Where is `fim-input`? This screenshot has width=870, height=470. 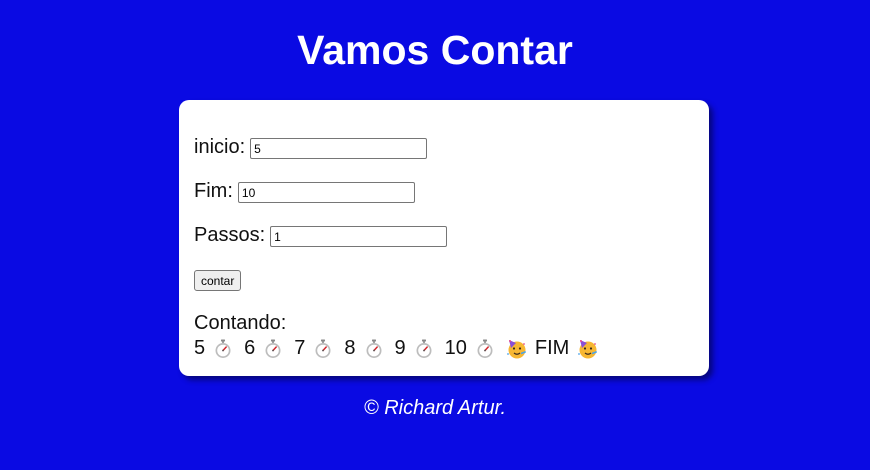
fim-input is located at coordinates (326, 192).